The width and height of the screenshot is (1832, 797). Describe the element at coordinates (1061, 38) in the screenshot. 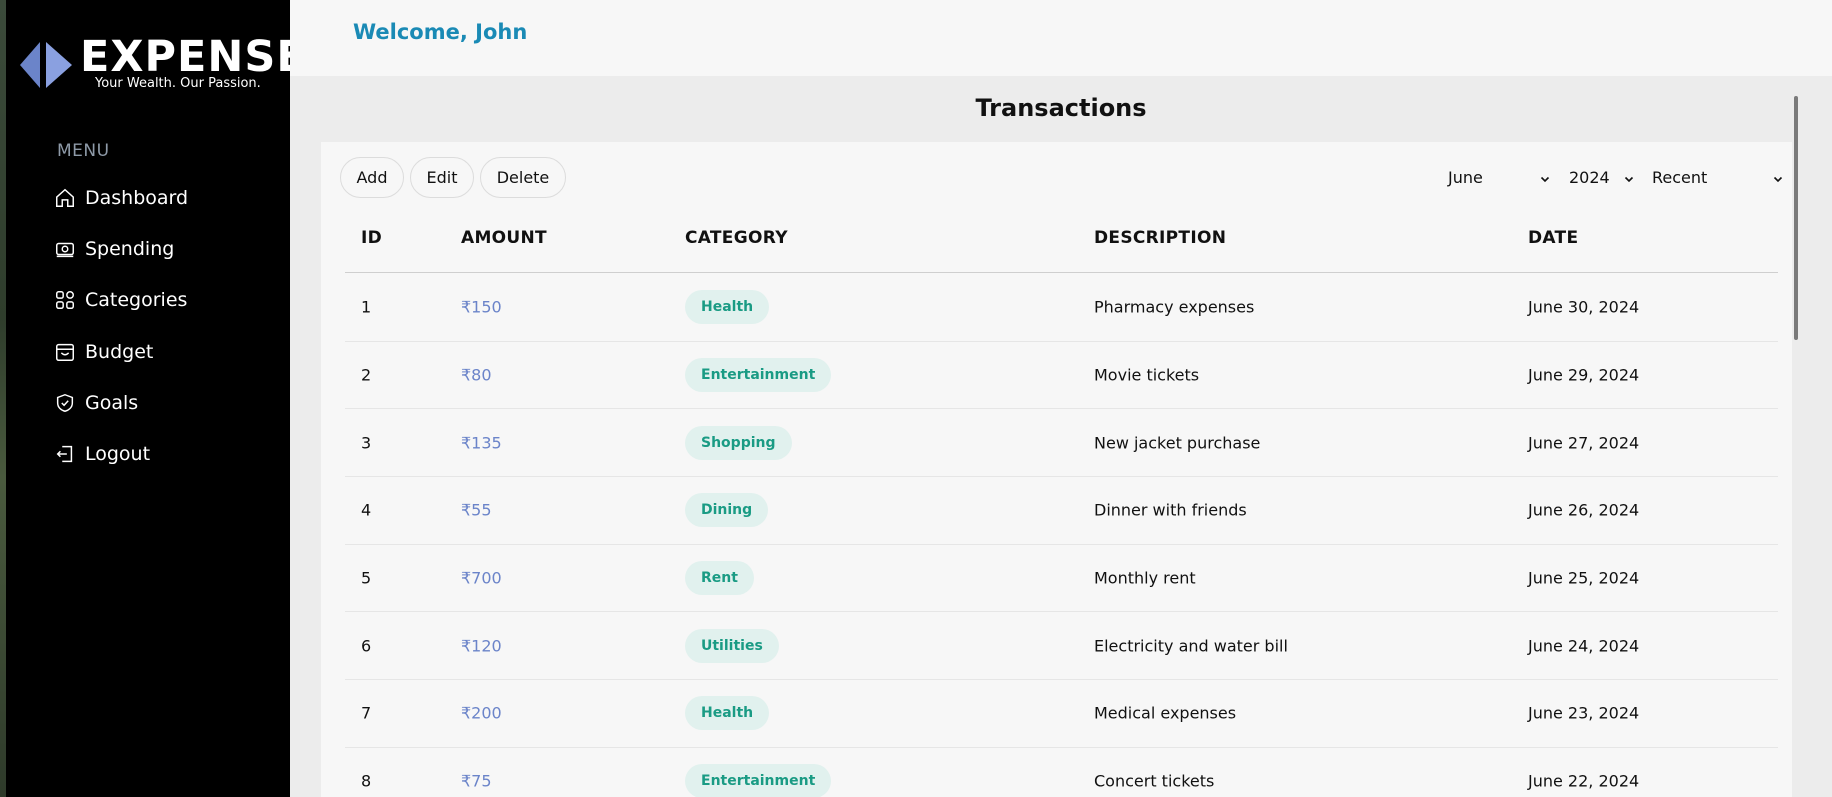

I see `top-header: Welcome, John` at that location.